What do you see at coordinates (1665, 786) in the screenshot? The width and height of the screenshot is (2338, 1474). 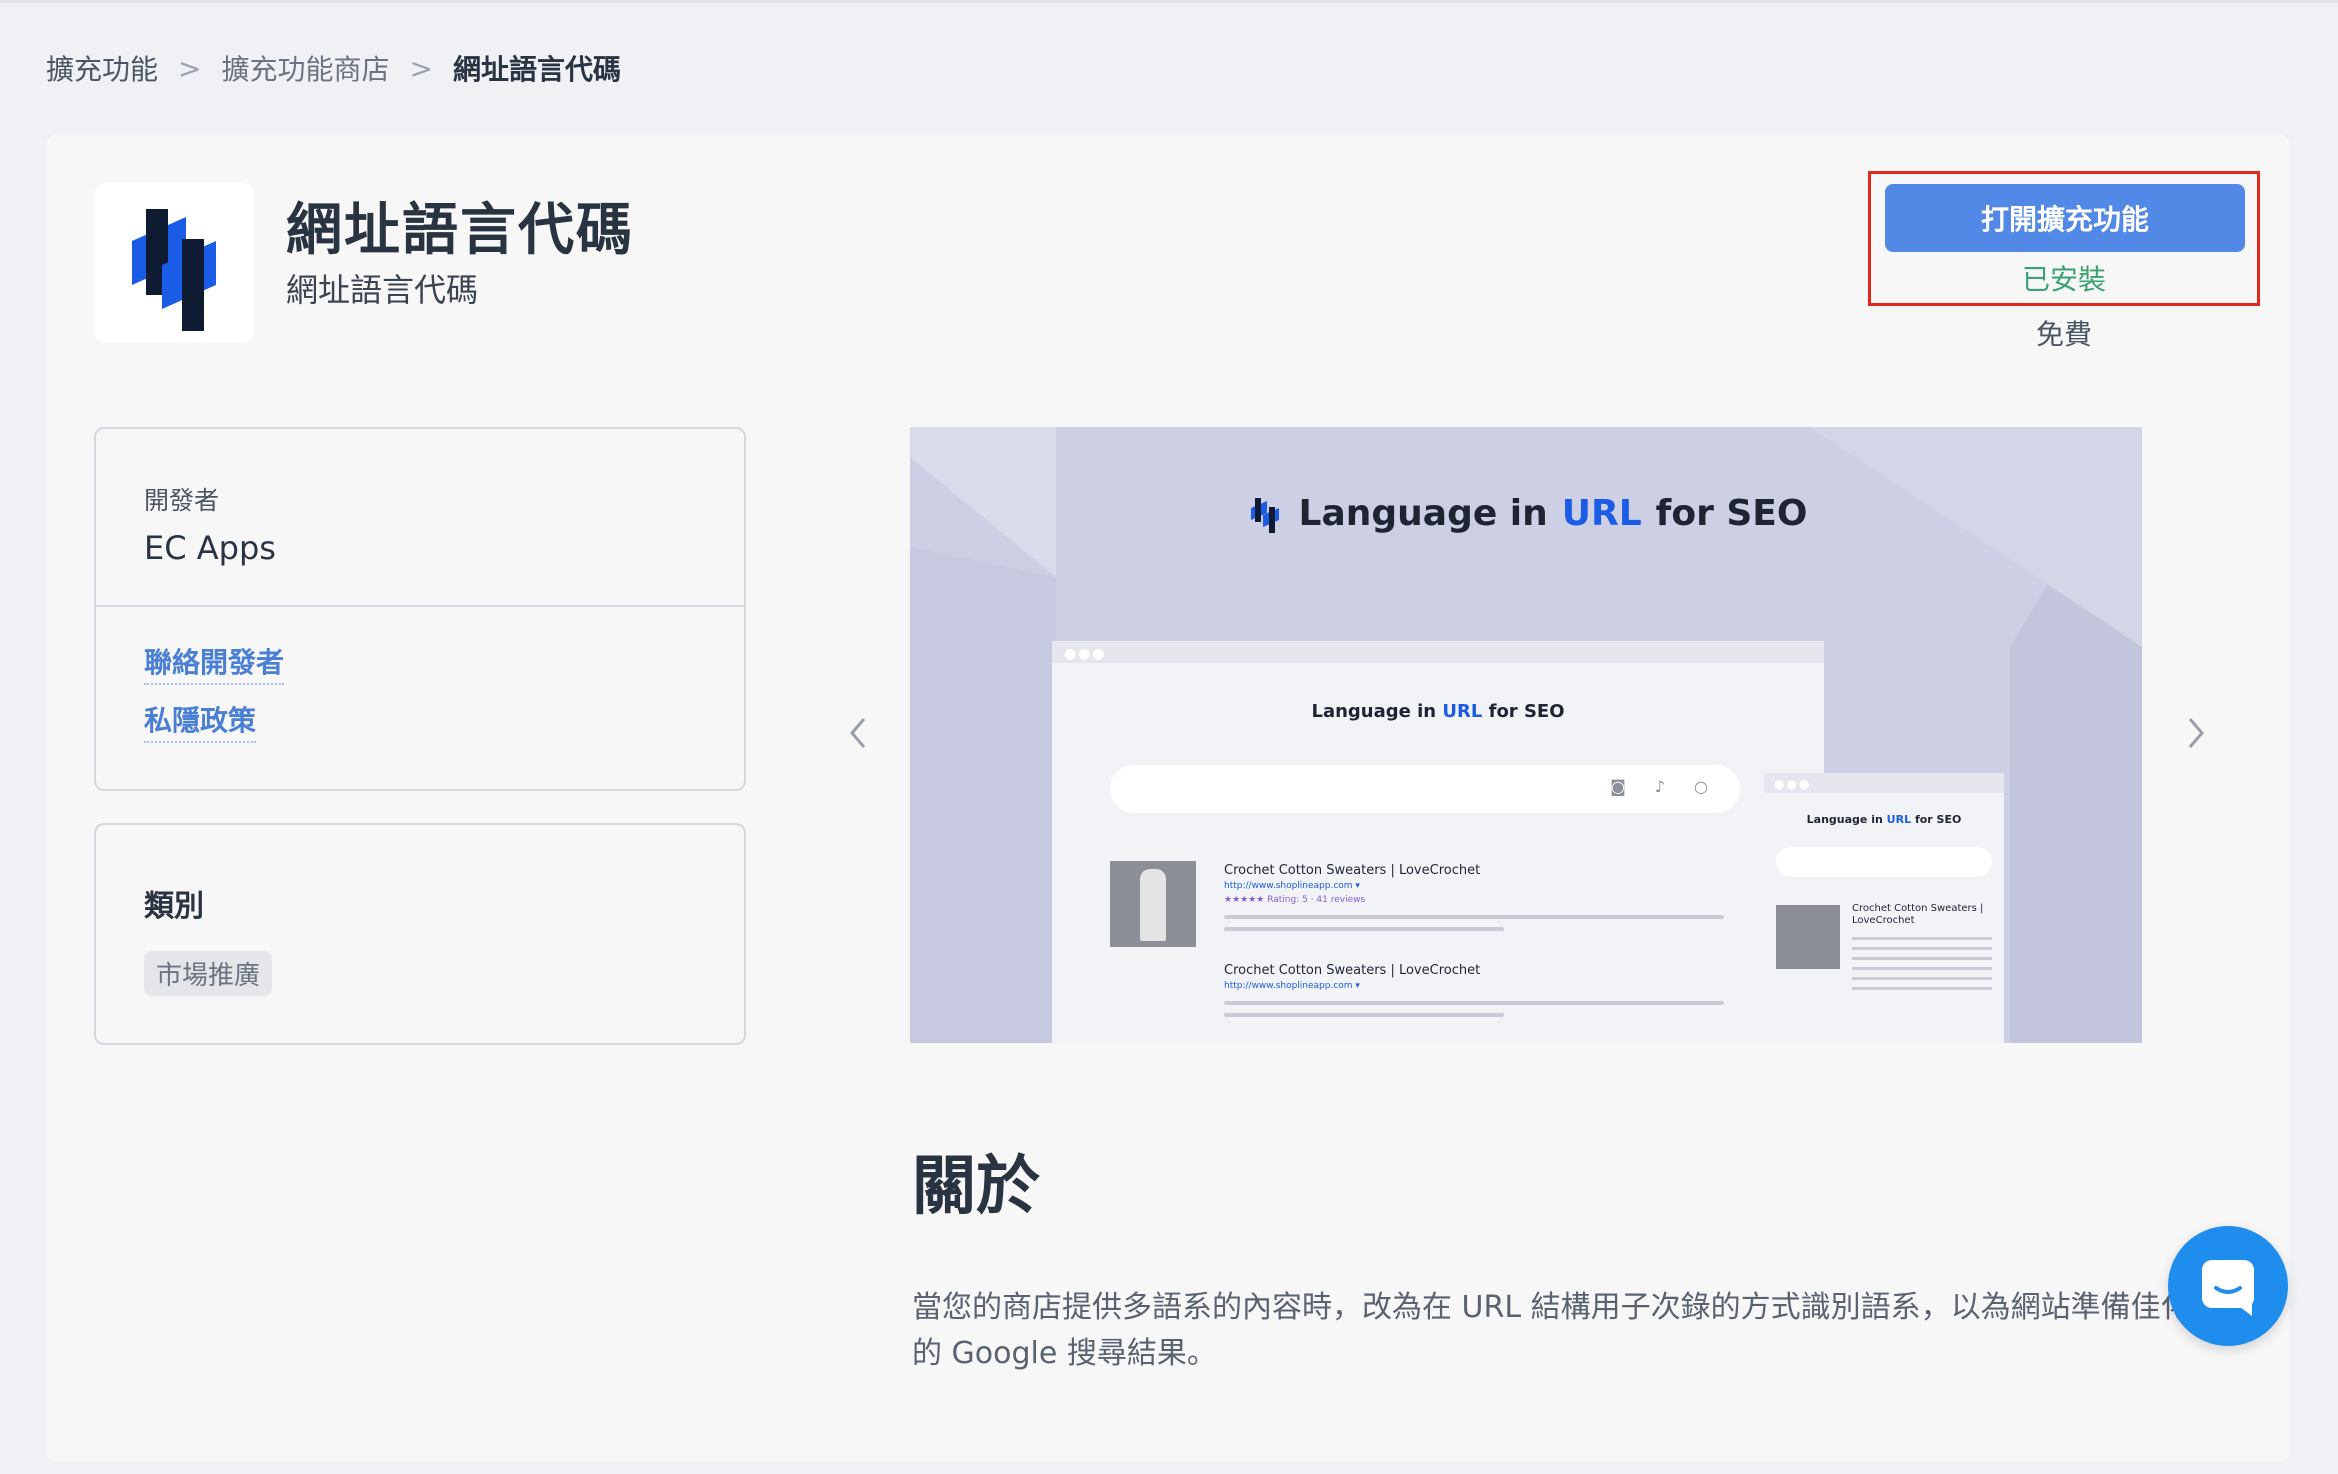 I see `search-tool-icons: ◙ ♪ ○` at bounding box center [1665, 786].